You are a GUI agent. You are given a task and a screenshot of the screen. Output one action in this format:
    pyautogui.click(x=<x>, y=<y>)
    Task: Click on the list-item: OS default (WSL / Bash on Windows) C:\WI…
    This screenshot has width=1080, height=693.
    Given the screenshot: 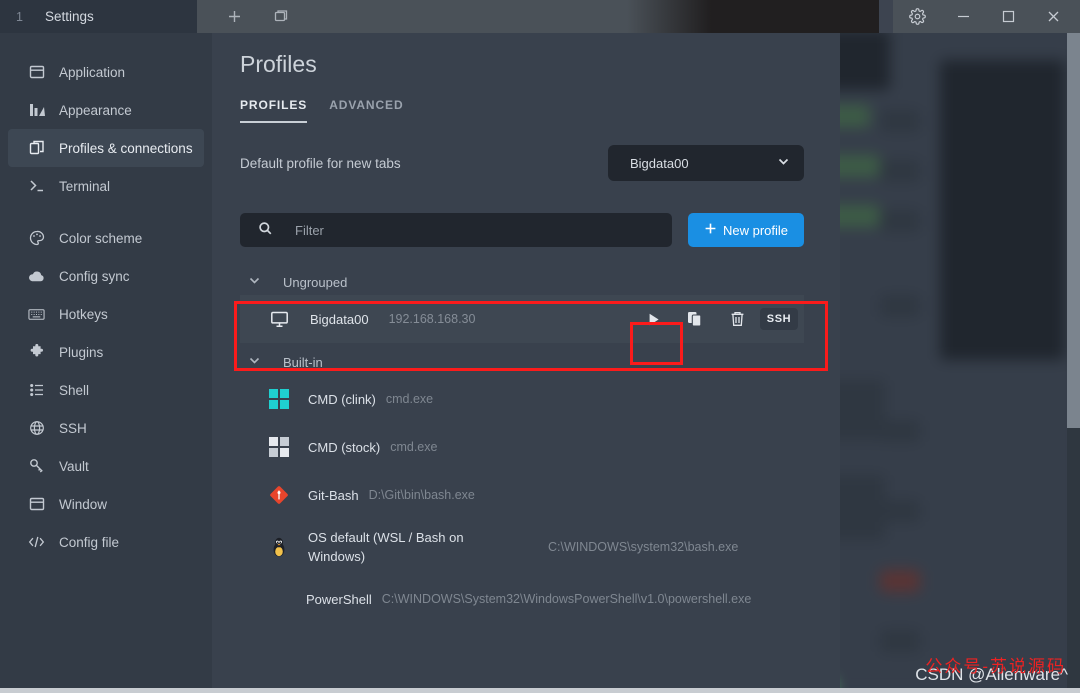 What is the action you would take?
    pyautogui.click(x=522, y=547)
    